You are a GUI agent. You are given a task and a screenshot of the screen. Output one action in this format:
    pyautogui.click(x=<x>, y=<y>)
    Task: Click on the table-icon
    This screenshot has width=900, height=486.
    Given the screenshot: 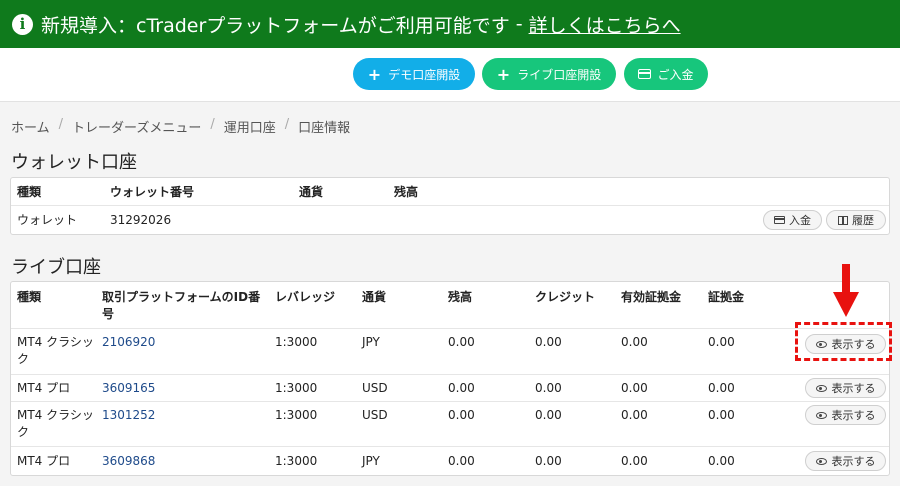 What is the action you would take?
    pyautogui.click(x=843, y=220)
    